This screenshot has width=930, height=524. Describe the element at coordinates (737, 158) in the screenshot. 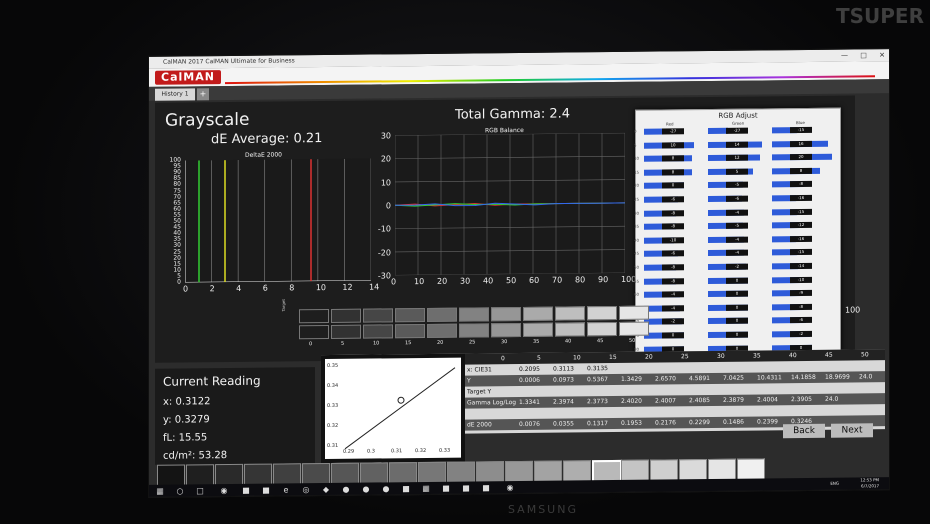

I see `g-adjust-value: 12` at that location.